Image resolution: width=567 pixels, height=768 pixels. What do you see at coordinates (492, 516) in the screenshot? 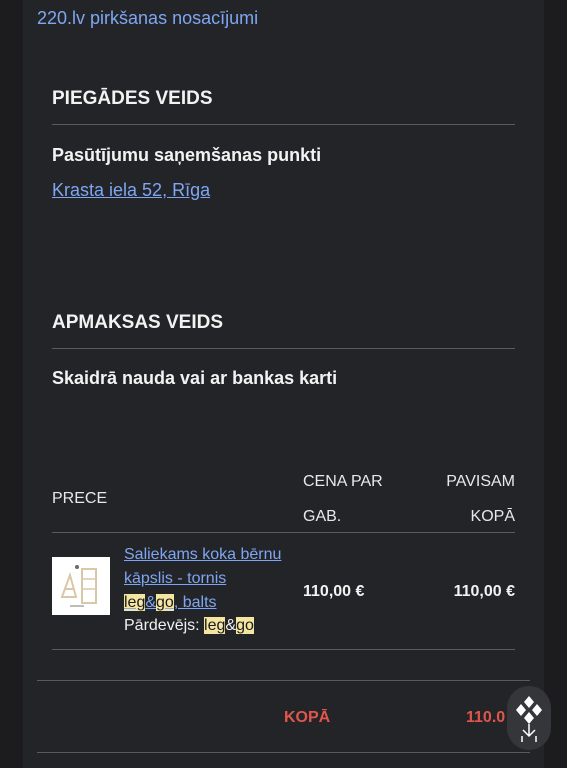
I see `col-header-total-line2: KOPĀ` at bounding box center [492, 516].